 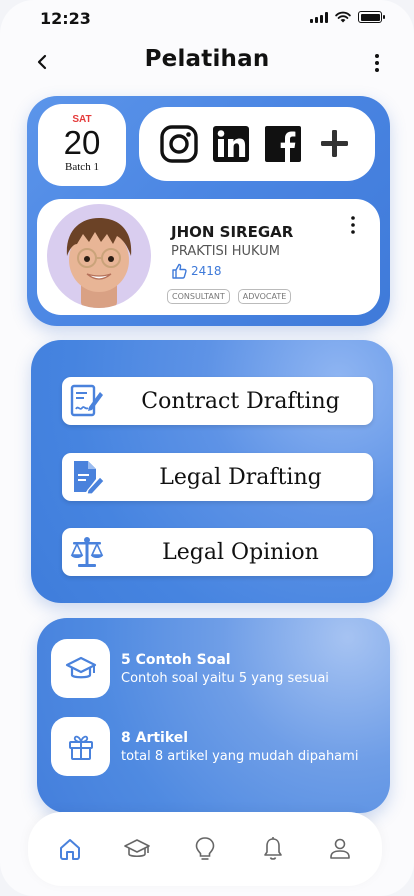 I want to click on user-icon, so click(x=340, y=848).